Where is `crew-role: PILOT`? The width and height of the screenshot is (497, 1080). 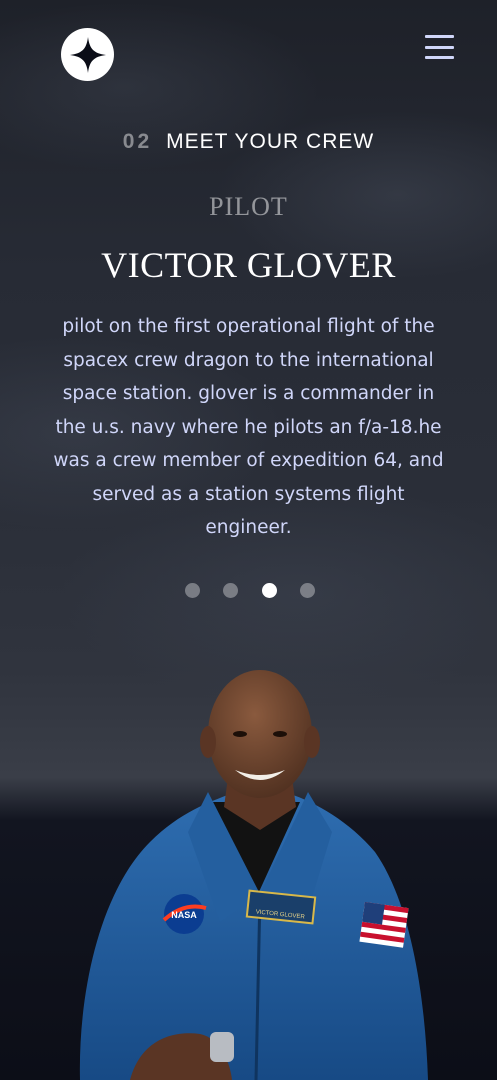 crew-role: PILOT is located at coordinates (248, 206).